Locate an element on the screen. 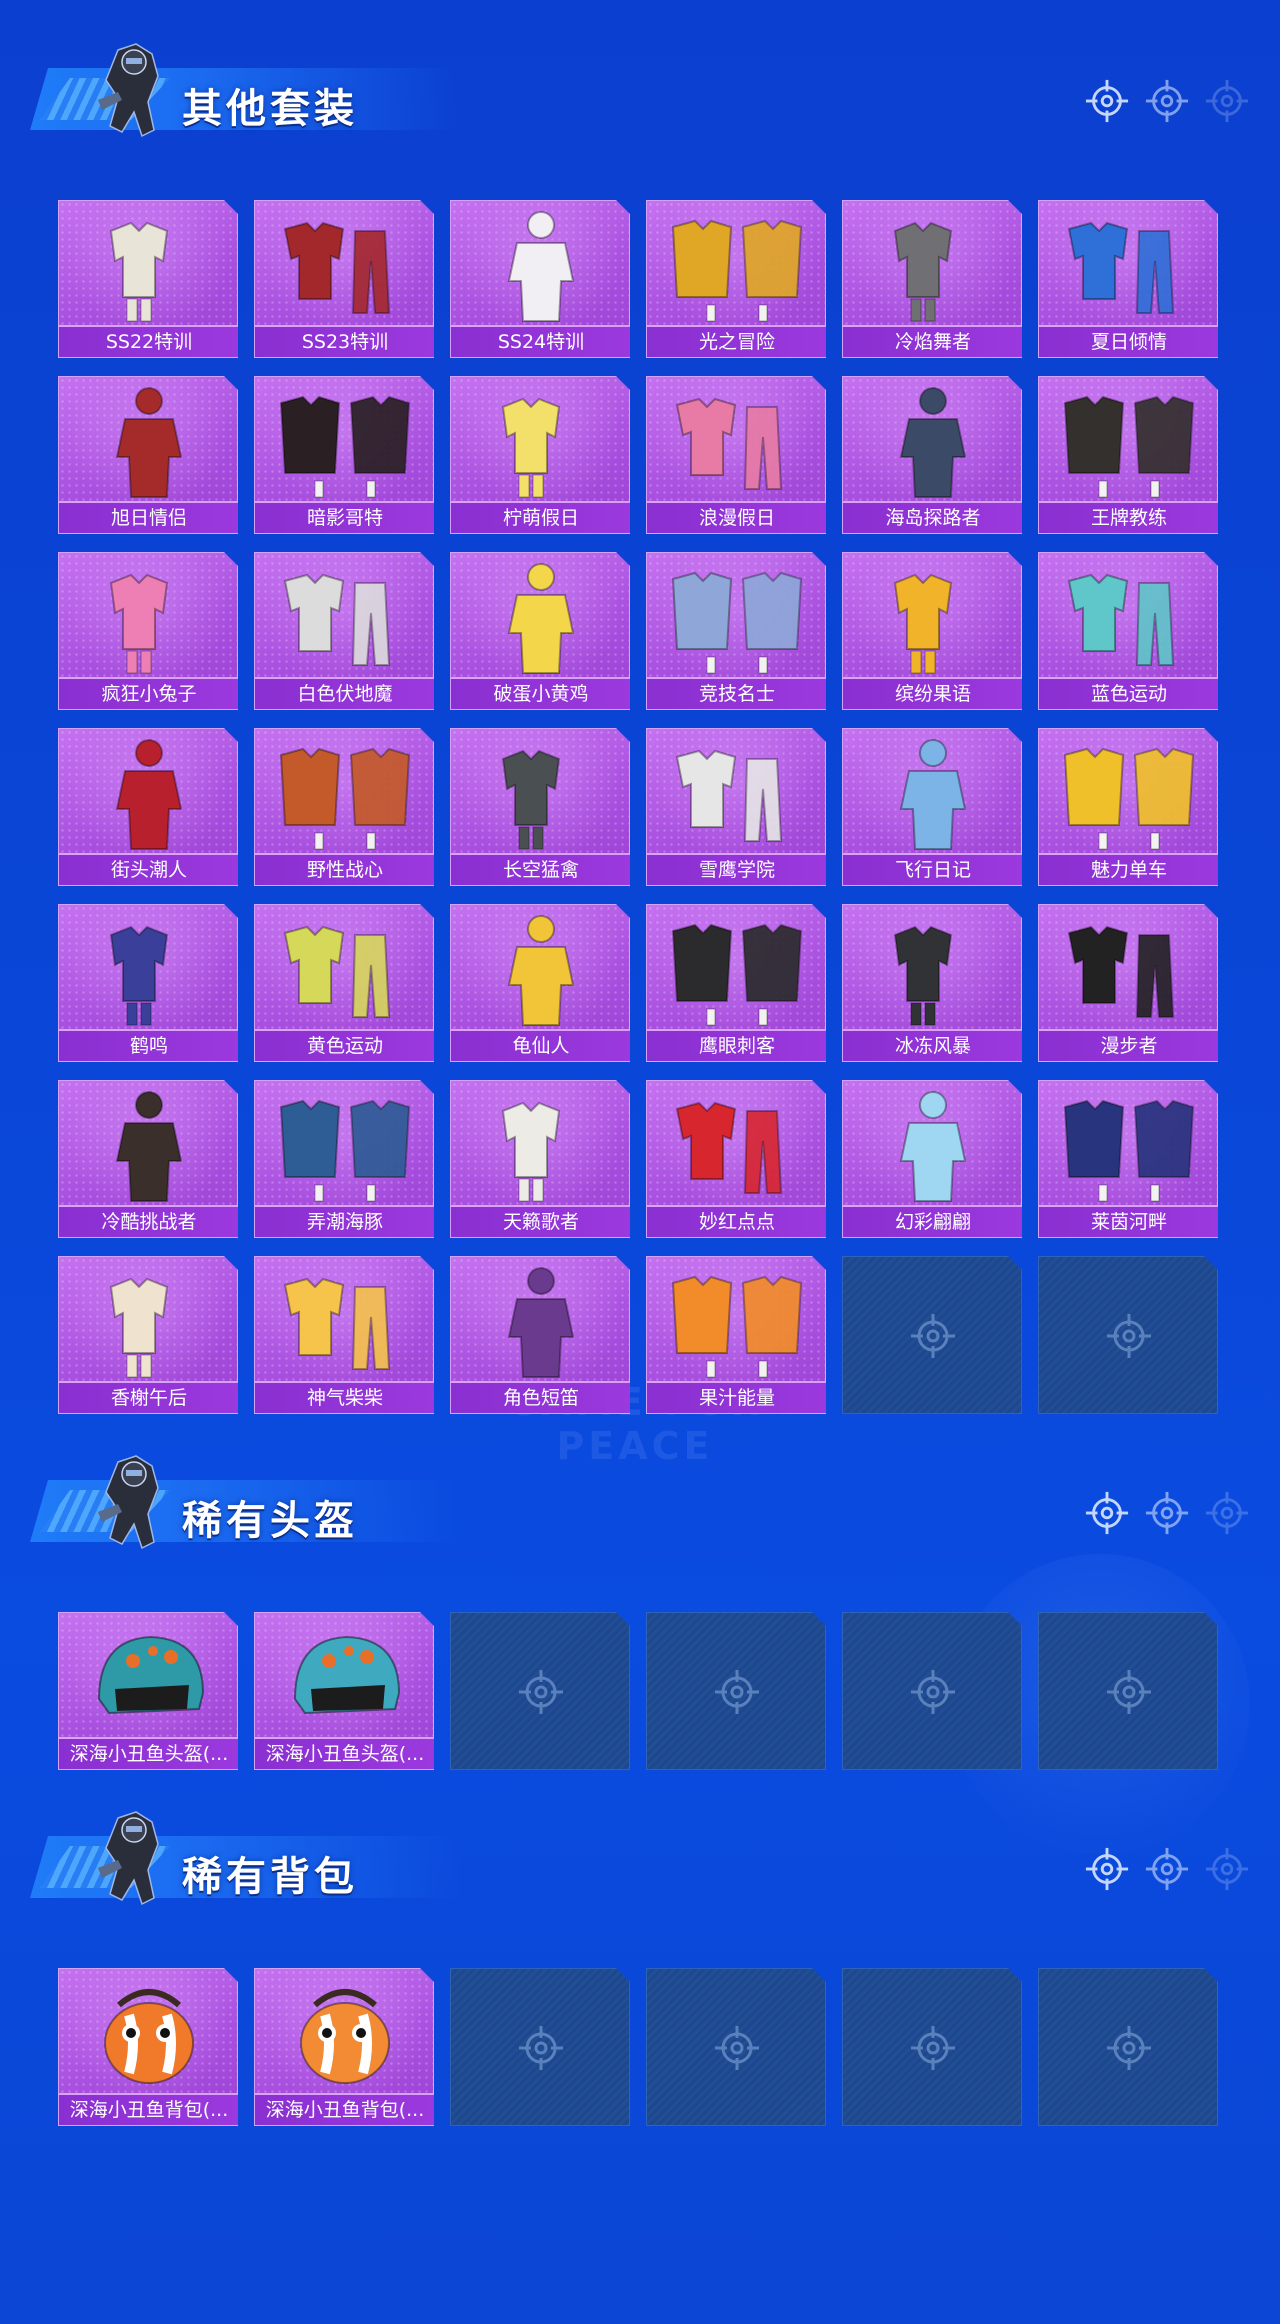 Image resolution: width=1280 pixels, height=2324 pixels. item-card: 冰冻风暴 is located at coordinates (932, 983).